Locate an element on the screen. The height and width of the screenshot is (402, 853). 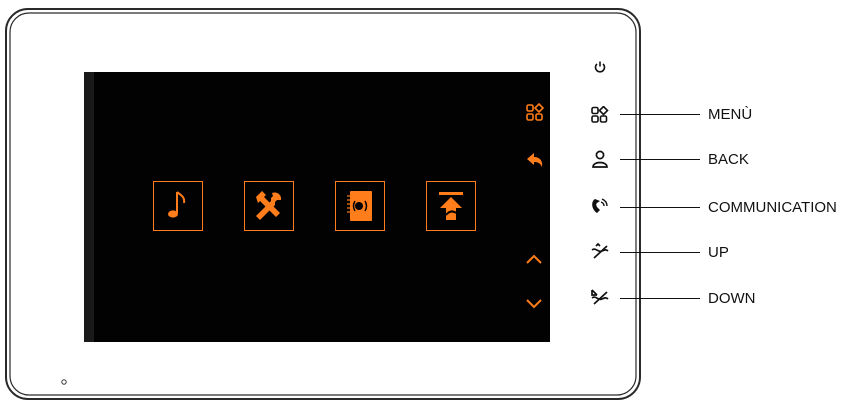
power-icon is located at coordinates (600, 67).